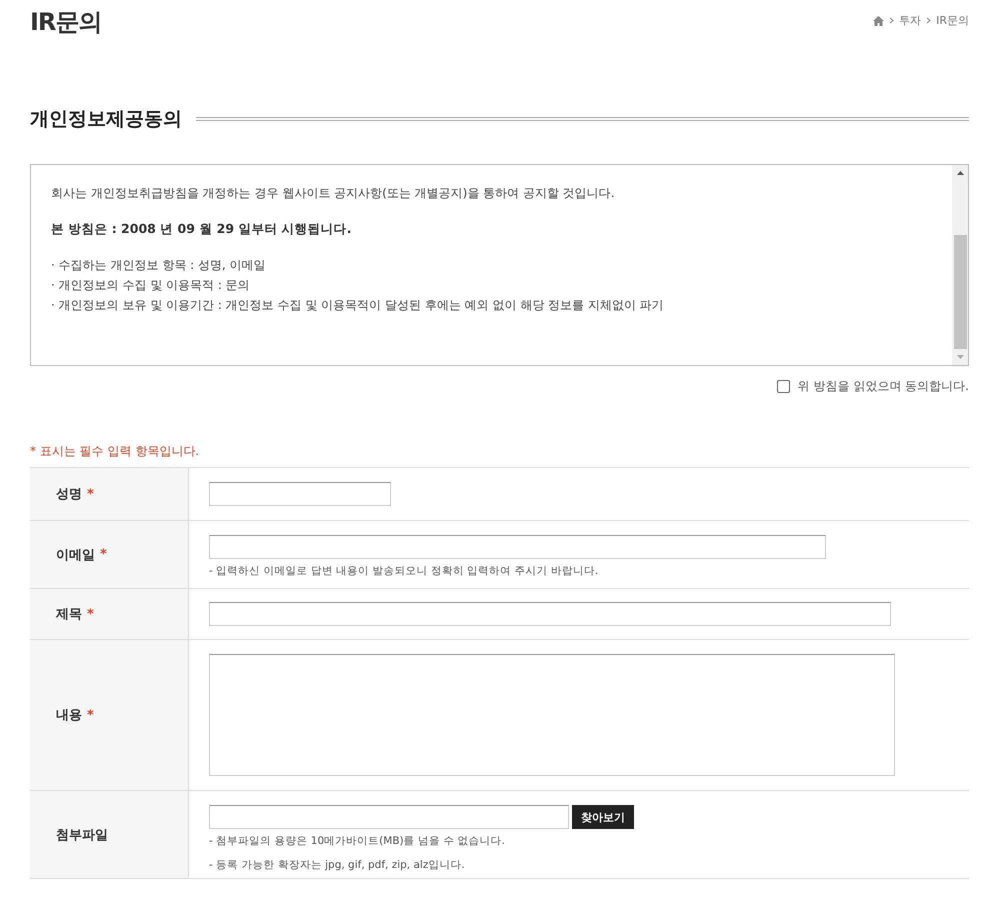  I want to click on field-hint: - 등록 가능한 확장자는 jpg, gif, pdf, zip, alz입니다., so click(337, 865).